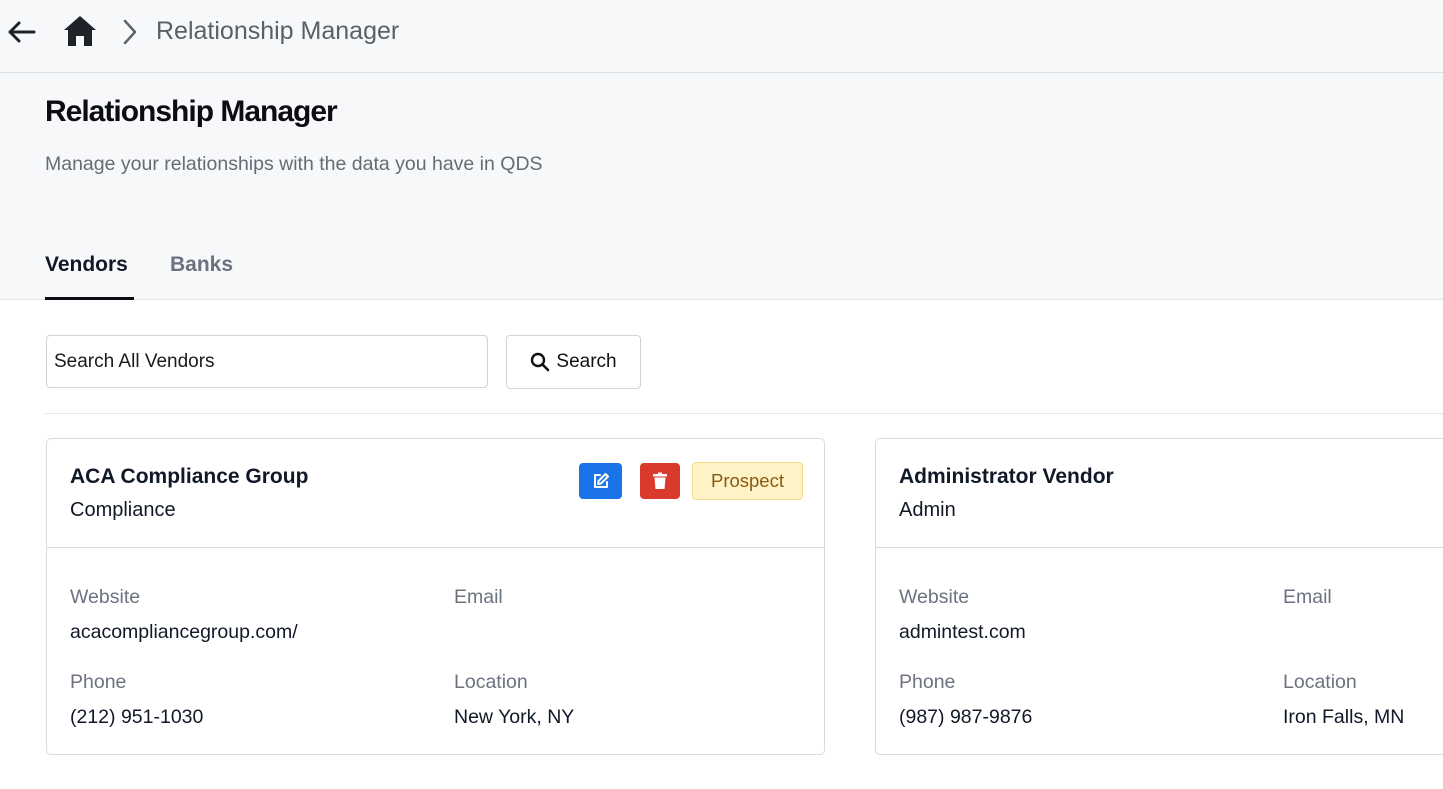  What do you see at coordinates (123, 510) in the screenshot?
I see `vendor-category: Compliance` at bounding box center [123, 510].